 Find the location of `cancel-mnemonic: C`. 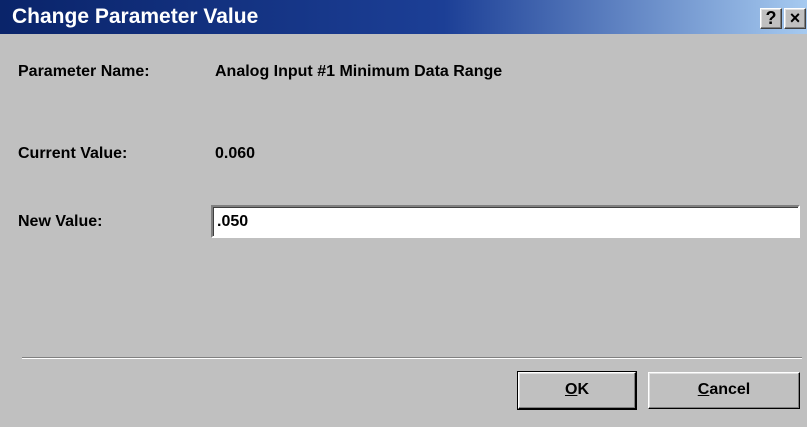

cancel-mnemonic: C is located at coordinates (703, 389).